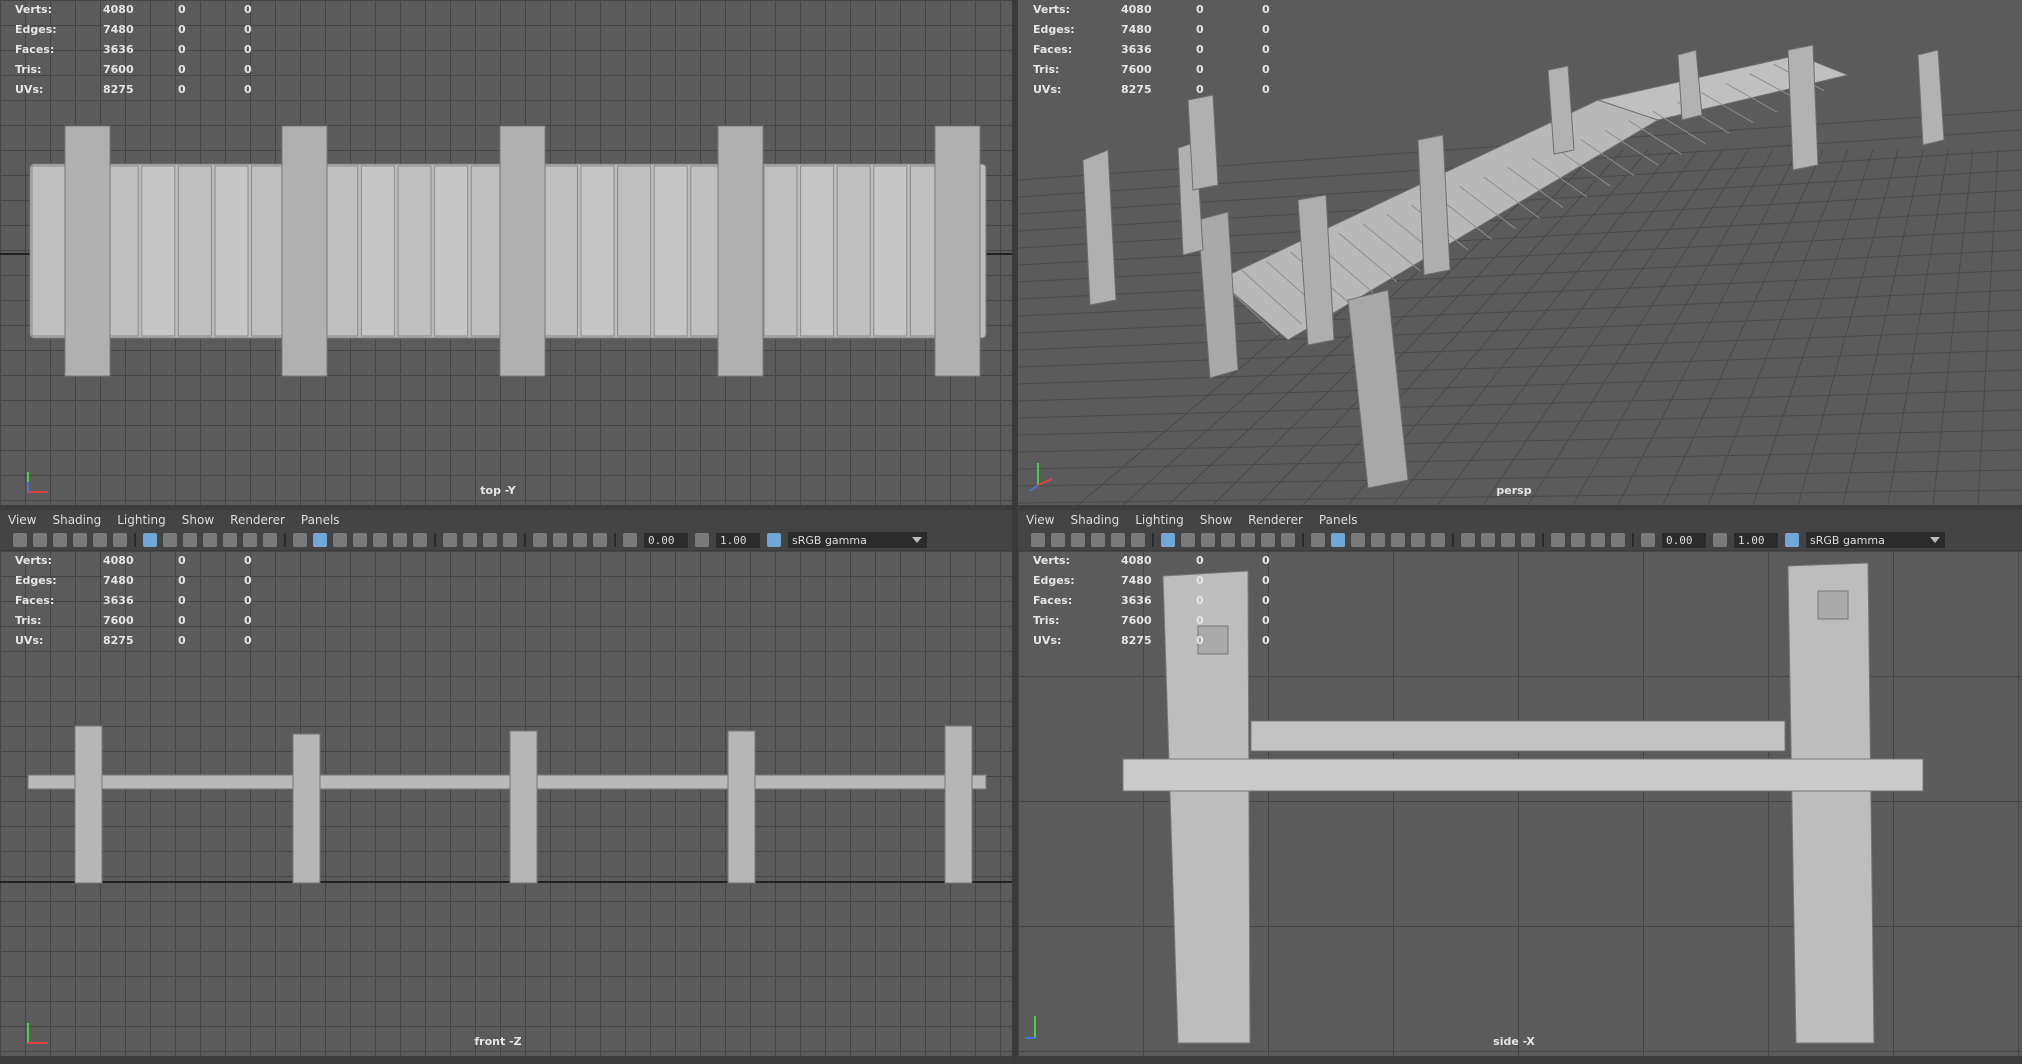  I want to click on hud-label: Verts:, so click(1052, 9).